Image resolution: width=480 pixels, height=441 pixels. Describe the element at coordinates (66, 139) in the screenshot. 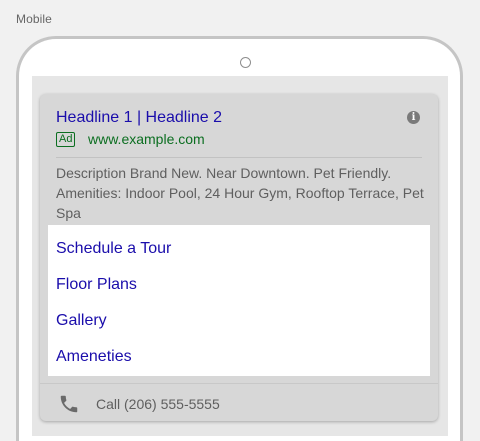

I see `ad-badge: Ad` at that location.